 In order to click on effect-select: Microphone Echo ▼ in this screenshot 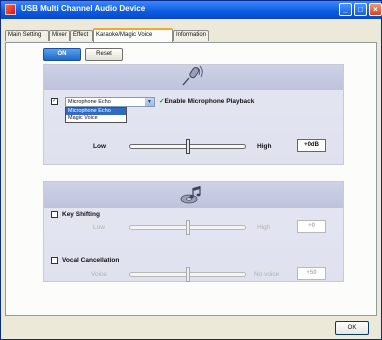, I will do `click(110, 102)`.